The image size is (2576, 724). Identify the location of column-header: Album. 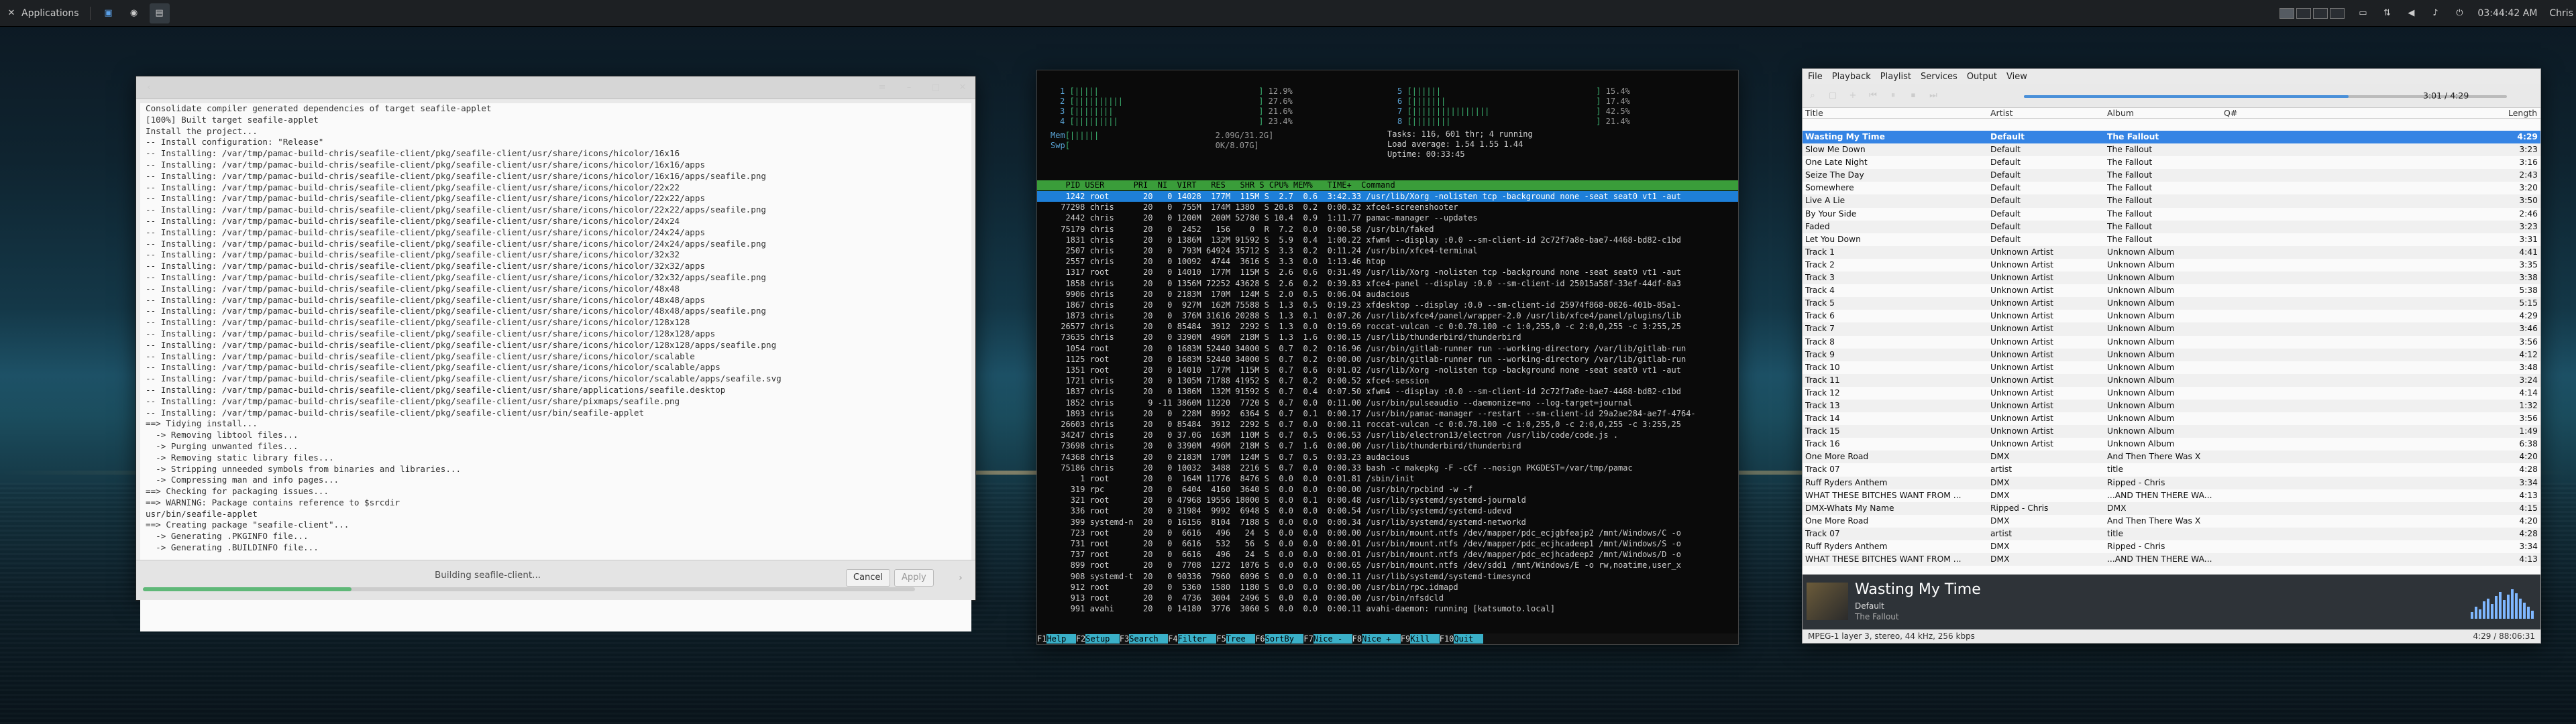
(2165, 113).